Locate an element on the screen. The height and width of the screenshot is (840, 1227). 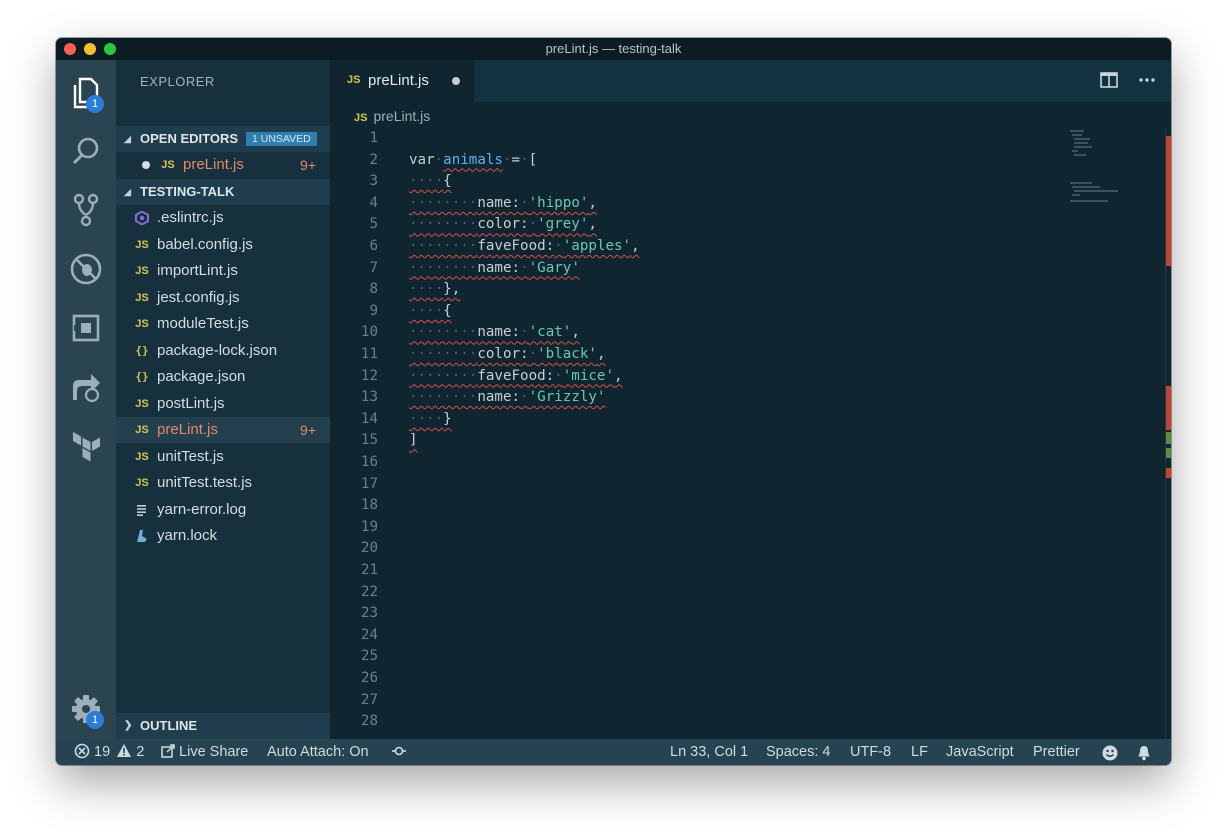
code-line: 15] is located at coordinates (730, 441).